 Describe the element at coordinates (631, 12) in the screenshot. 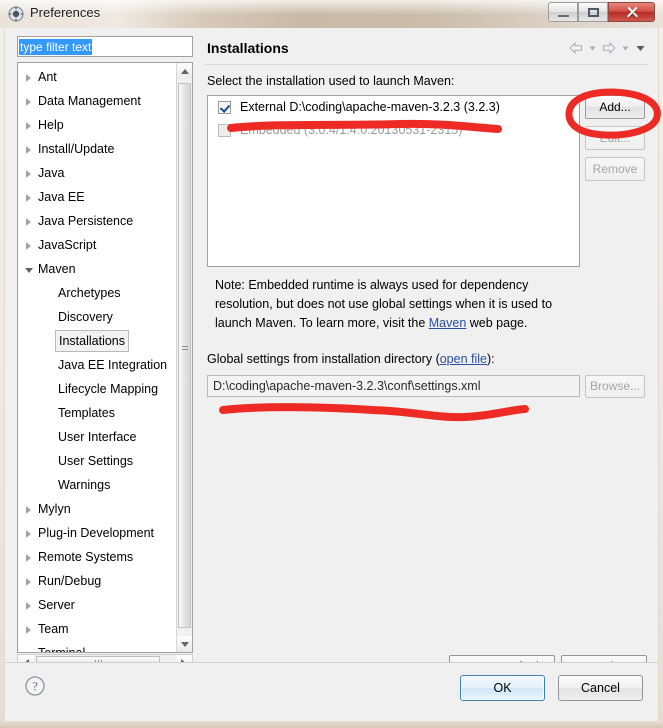

I see `close-button` at that location.